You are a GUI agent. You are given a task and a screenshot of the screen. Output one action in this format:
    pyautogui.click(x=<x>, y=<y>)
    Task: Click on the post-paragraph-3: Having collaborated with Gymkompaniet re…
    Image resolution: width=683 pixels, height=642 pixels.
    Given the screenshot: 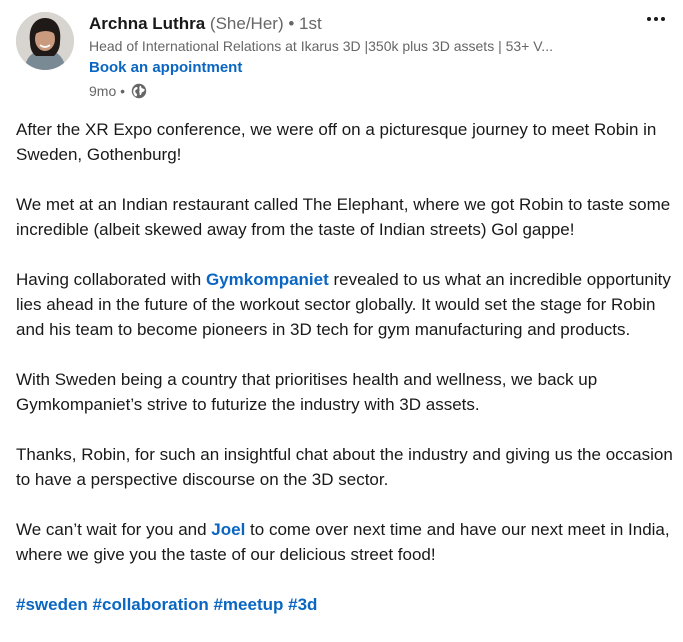 What is the action you would take?
    pyautogui.click(x=346, y=304)
    